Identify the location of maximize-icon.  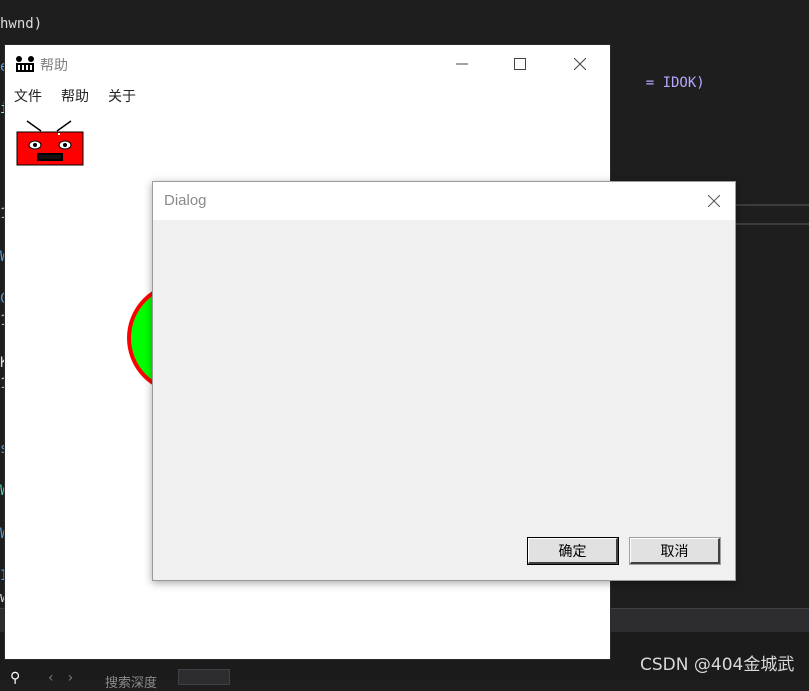
(520, 64).